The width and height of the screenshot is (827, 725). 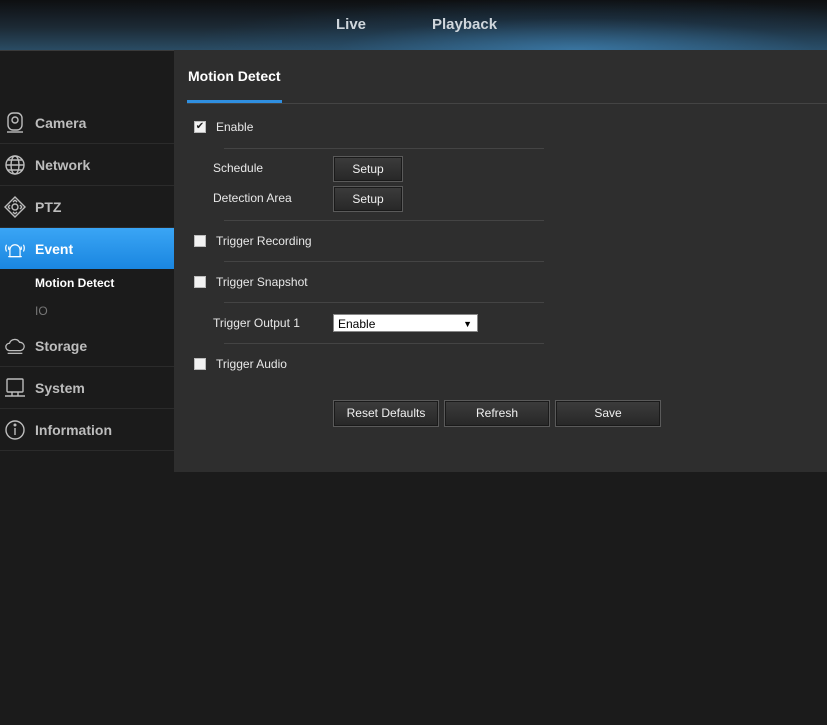 What do you see at coordinates (251, 364) in the screenshot?
I see `trigger-audio-label: Trigger Audio` at bounding box center [251, 364].